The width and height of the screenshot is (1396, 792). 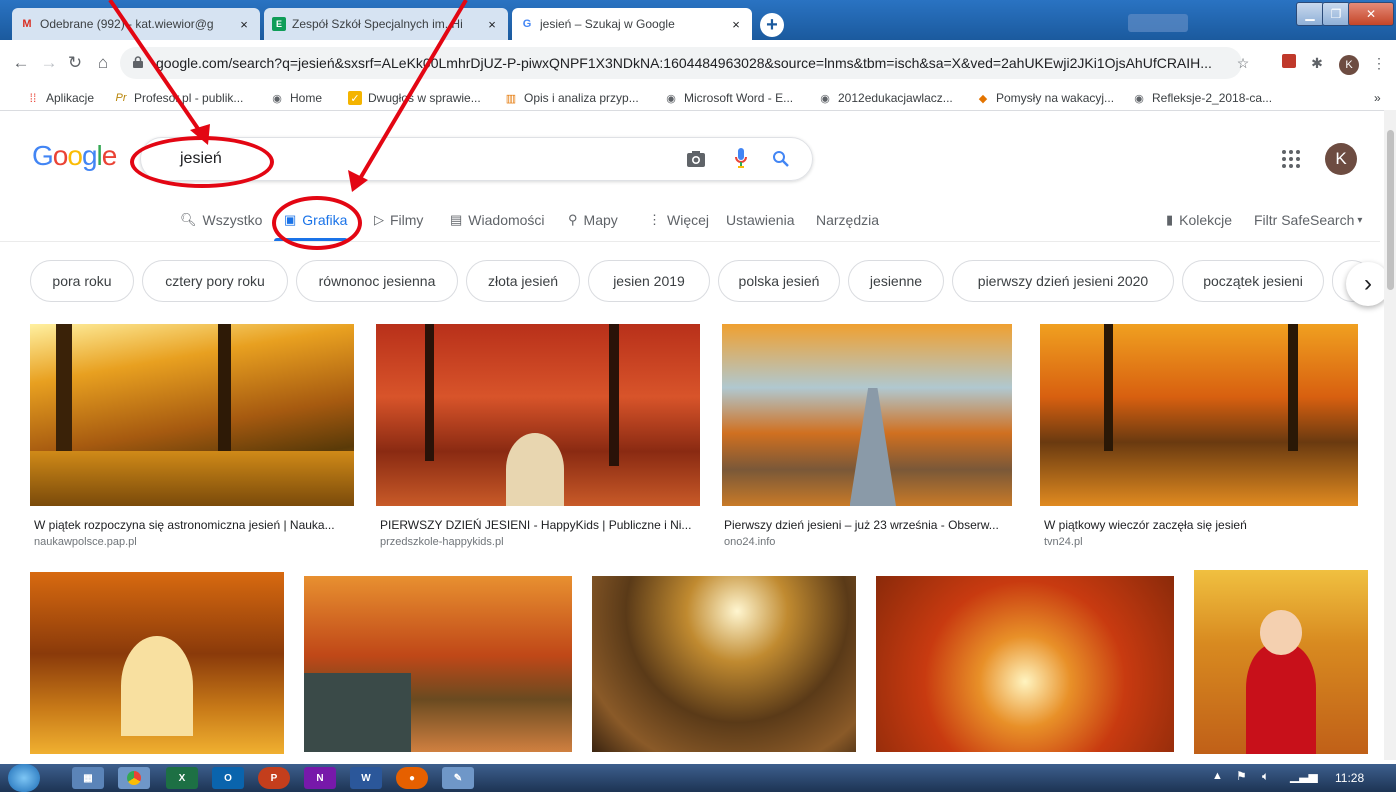 I want to click on excel-icon: X, so click(x=182, y=778).